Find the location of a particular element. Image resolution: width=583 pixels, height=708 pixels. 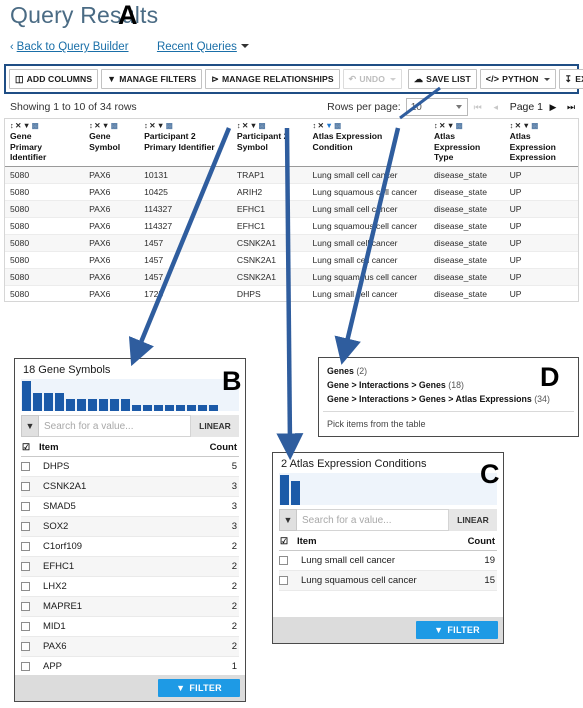

condition-facet-row-checkbox is located at coordinates (288, 580).